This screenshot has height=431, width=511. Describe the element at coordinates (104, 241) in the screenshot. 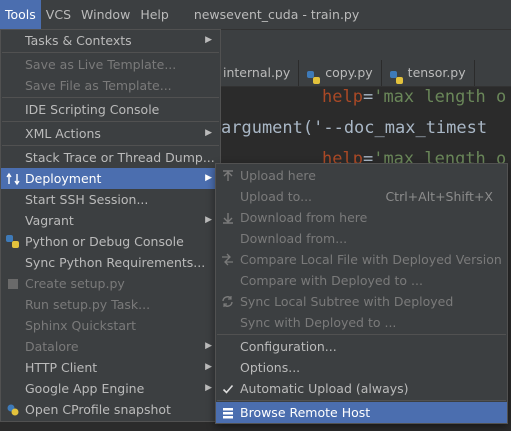

I see `menu-item-label: Python or Debug Console` at that location.